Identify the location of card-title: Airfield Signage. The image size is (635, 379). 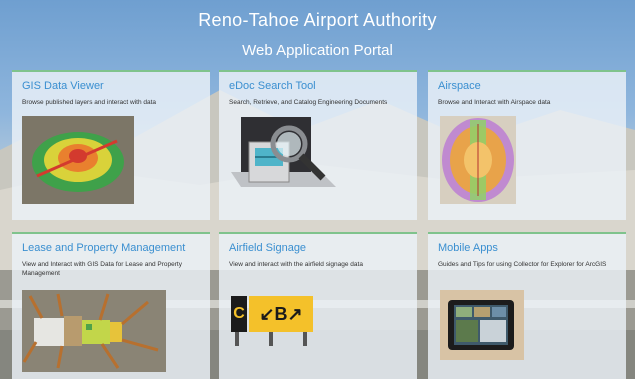
(318, 248).